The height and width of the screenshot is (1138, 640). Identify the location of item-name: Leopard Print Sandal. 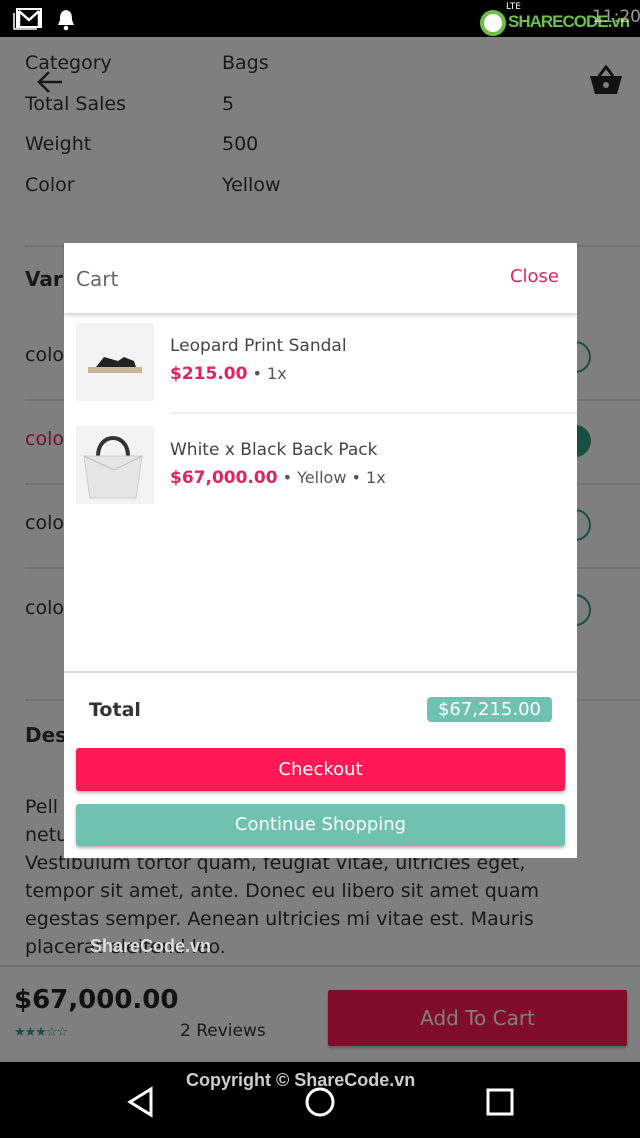
(258, 346).